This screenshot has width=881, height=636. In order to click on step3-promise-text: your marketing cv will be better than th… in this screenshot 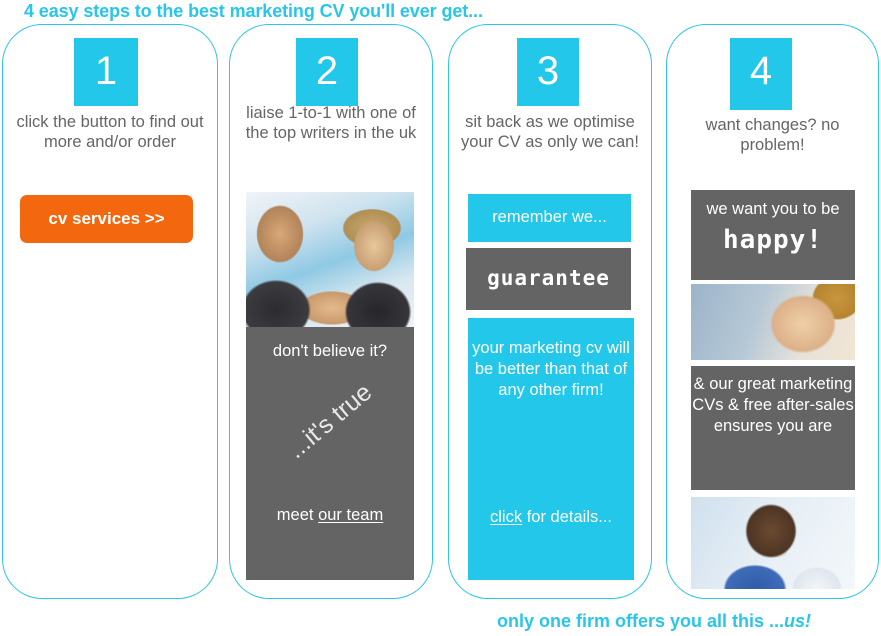, I will do `click(551, 369)`.